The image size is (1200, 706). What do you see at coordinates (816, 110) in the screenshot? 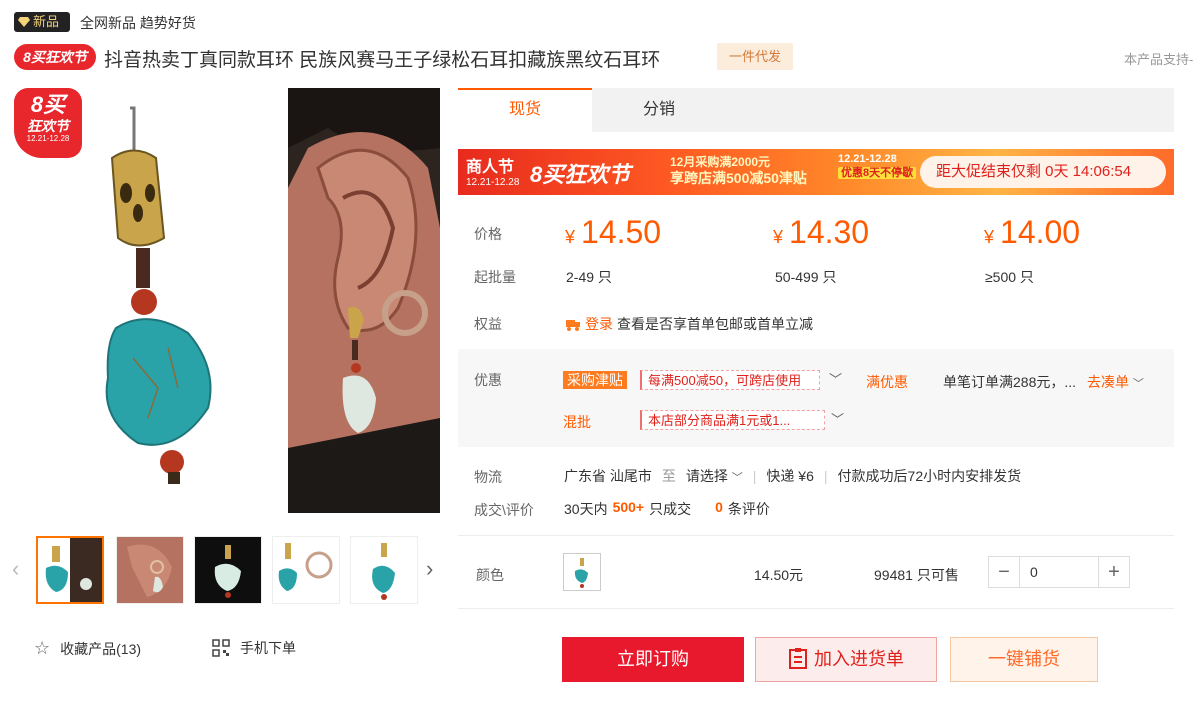
I see `tab-bar: 现货 分销` at bounding box center [816, 110].